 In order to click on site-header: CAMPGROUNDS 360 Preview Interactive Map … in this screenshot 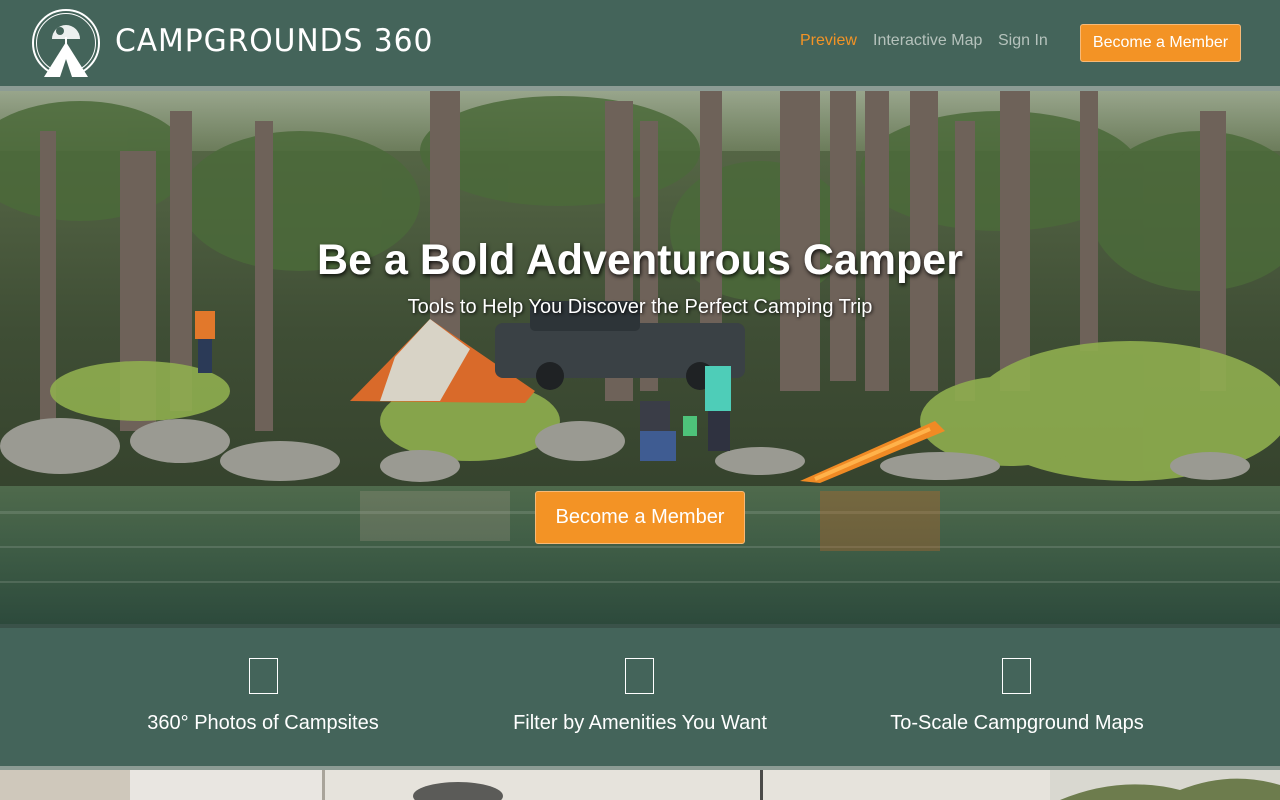, I will do `click(640, 43)`.